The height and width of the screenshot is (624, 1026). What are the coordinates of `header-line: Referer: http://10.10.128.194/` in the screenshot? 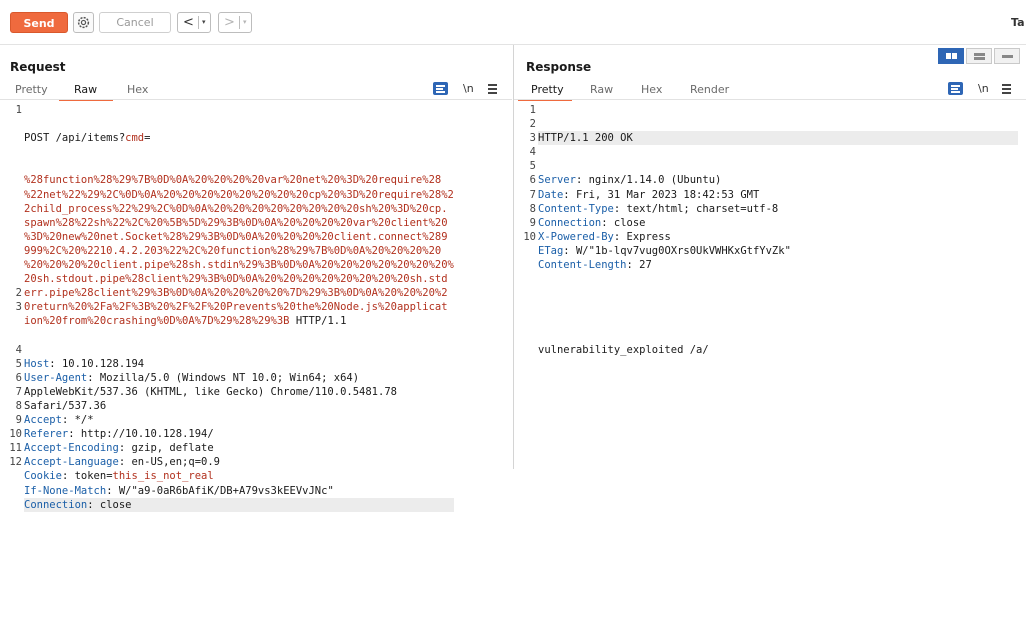 It's located at (119, 434).